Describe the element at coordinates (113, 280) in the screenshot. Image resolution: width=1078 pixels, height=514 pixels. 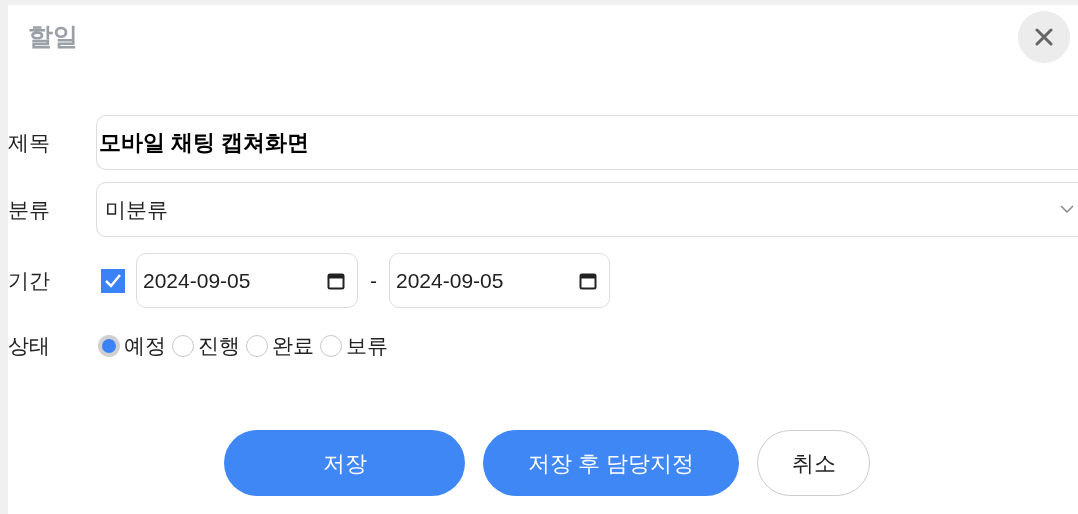
I see `checkbox` at that location.